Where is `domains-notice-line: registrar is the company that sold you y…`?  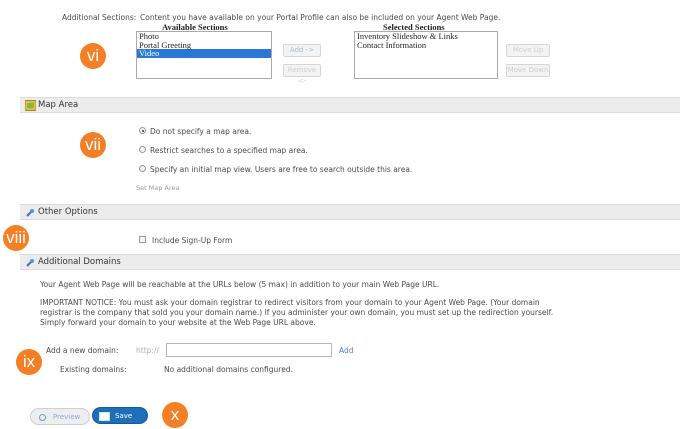
domains-notice-line: registrar is the company that sold you y… is located at coordinates (297, 312).